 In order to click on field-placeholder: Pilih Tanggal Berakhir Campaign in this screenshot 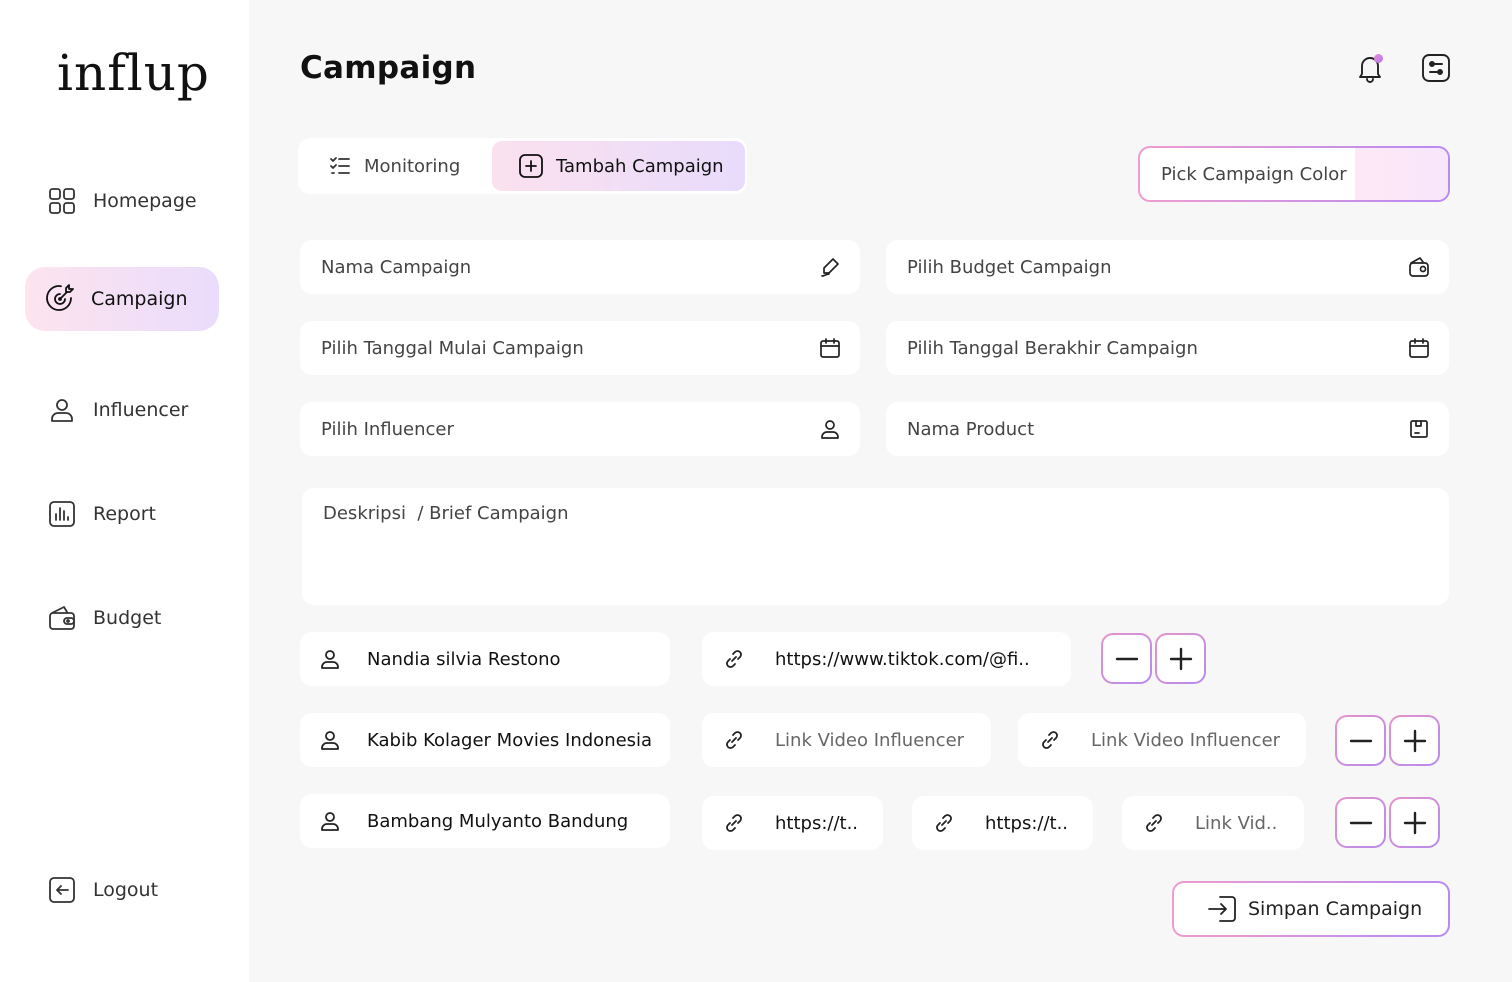, I will do `click(1052, 348)`.